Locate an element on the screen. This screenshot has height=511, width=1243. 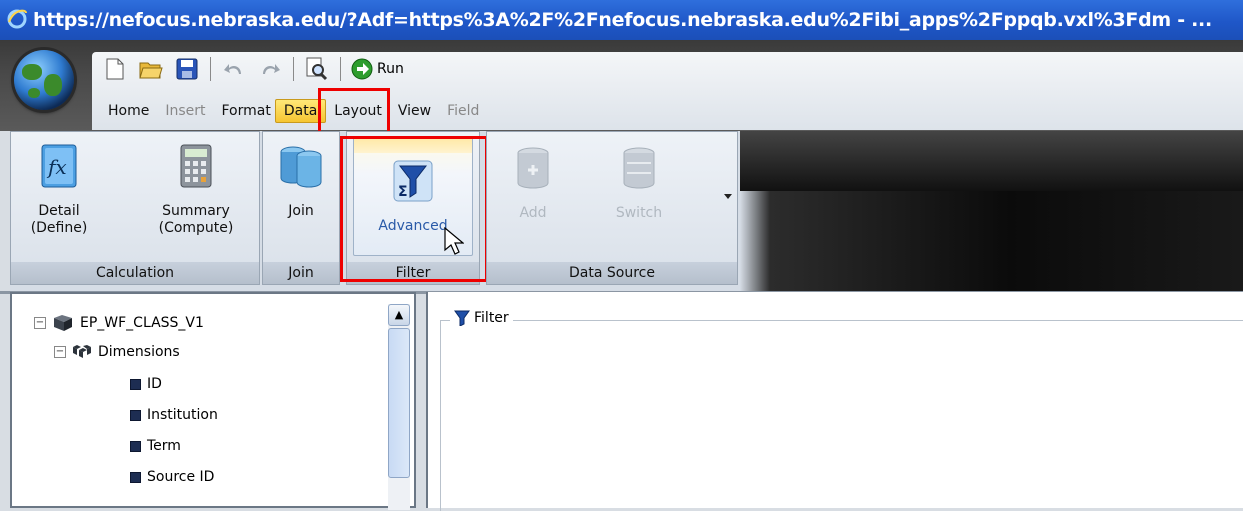
switch-label: Switch is located at coordinates (639, 213).